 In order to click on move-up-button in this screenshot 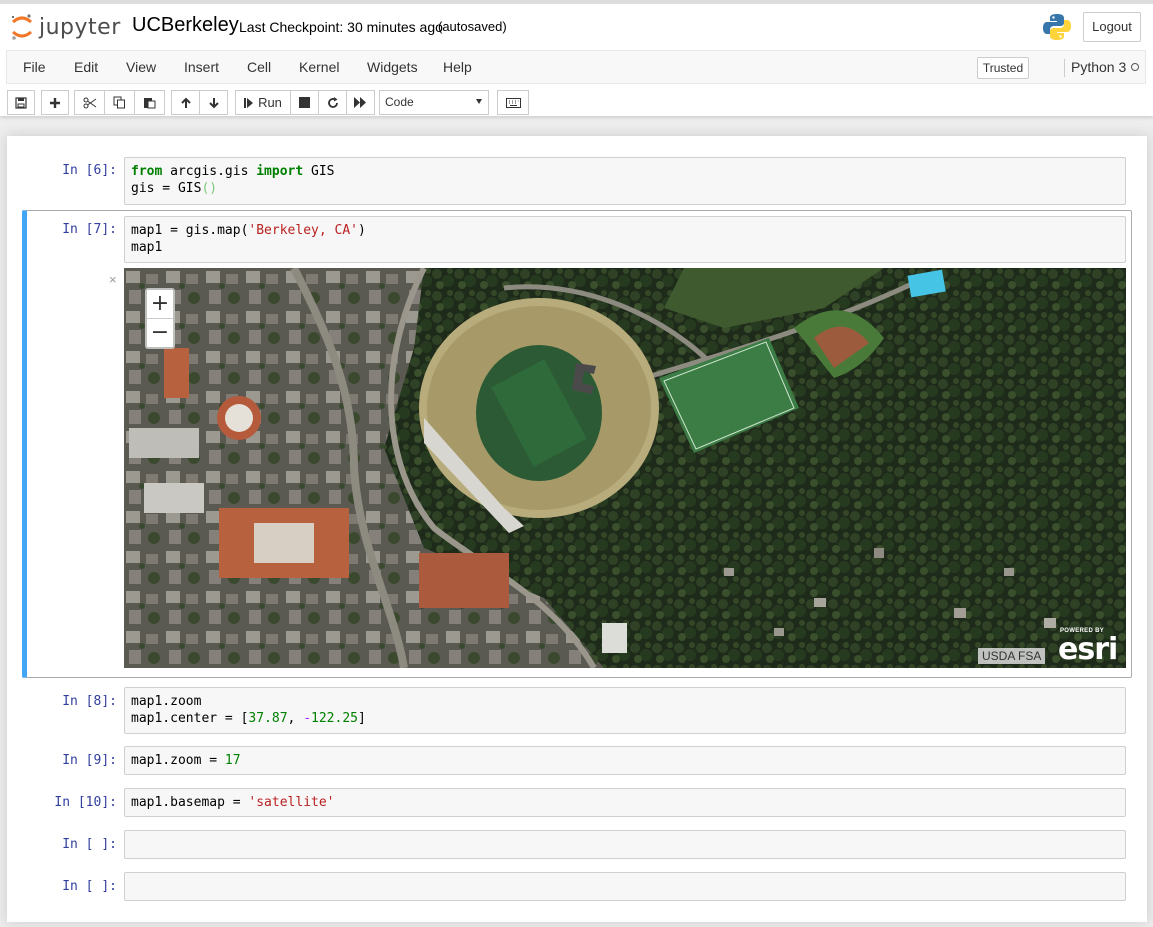, I will do `click(185, 102)`.